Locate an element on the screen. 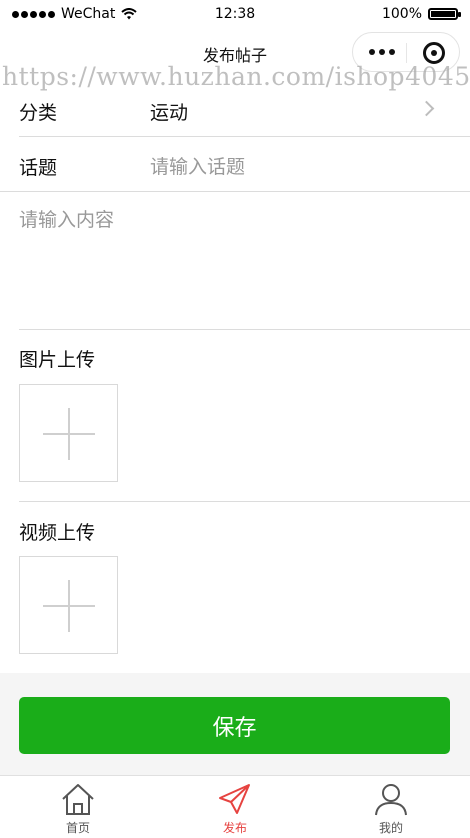  capsule-divider is located at coordinates (406, 53).